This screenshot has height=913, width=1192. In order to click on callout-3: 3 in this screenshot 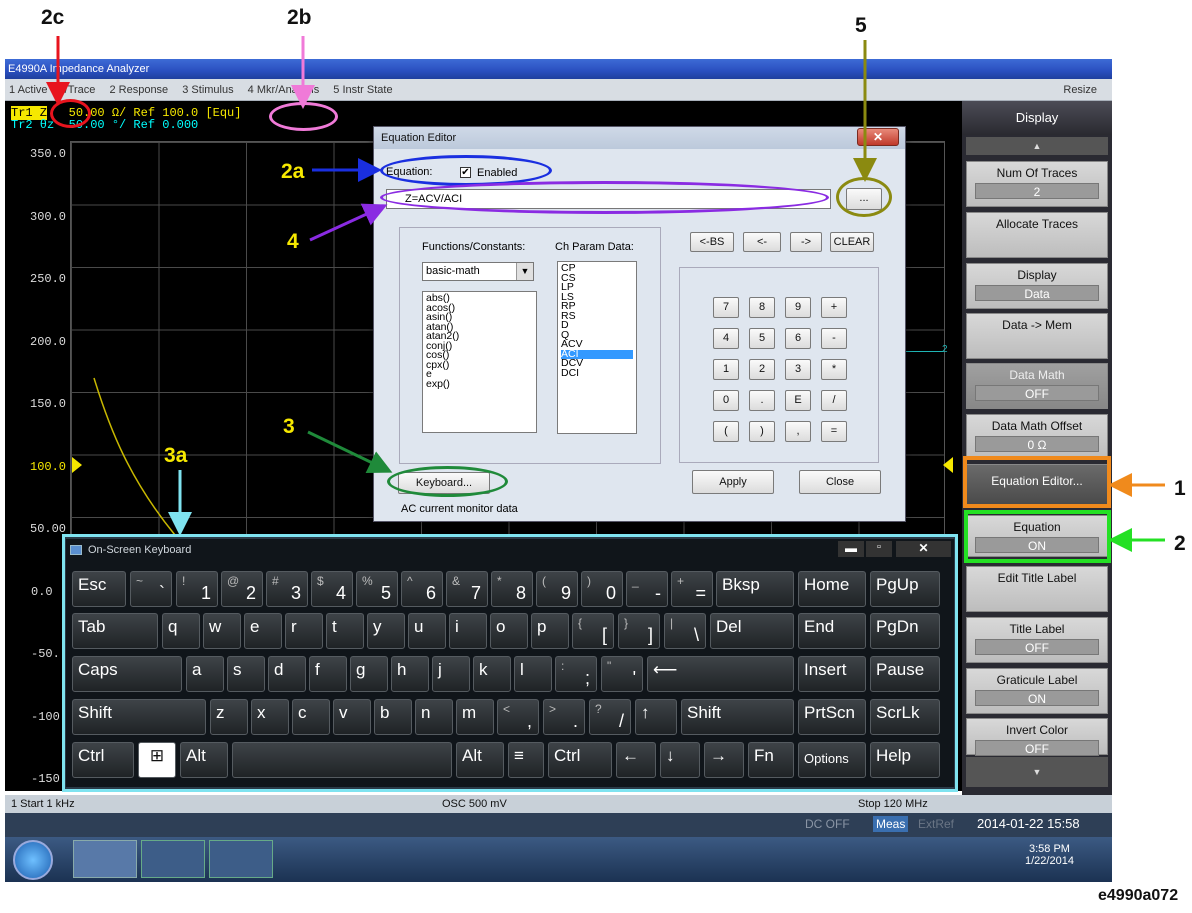, I will do `click(289, 426)`.